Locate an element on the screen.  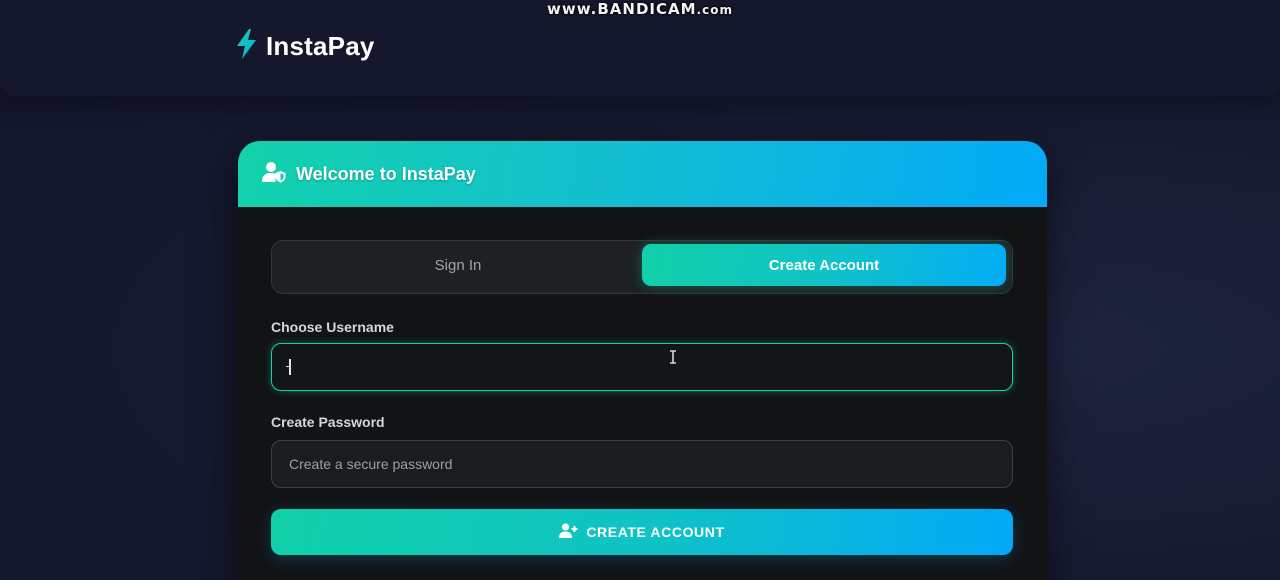
card-header: Welcome to InstaPay is located at coordinates (642, 174).